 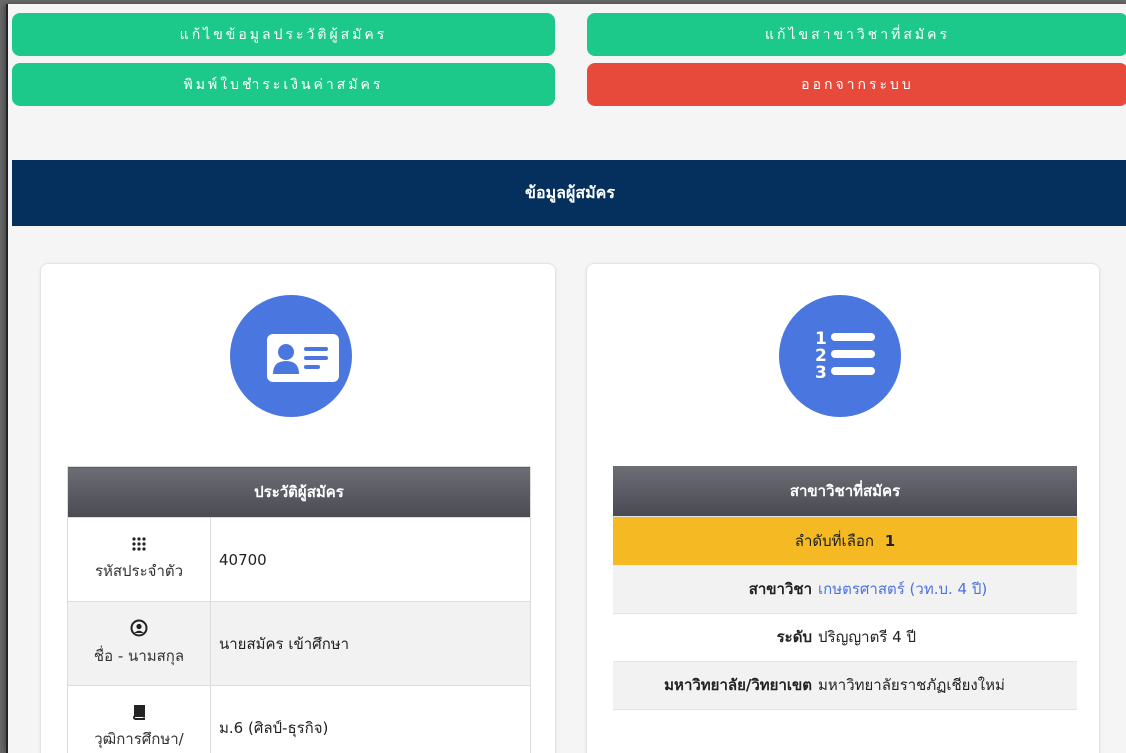 I want to click on table-row: ระดับ ปริญญาตรี 4 ปี, so click(x=845, y=637).